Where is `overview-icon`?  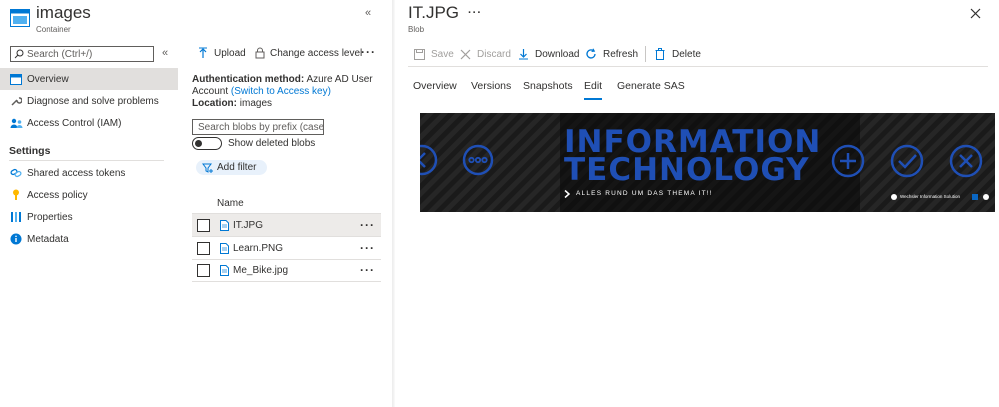
overview-icon is located at coordinates (16, 79).